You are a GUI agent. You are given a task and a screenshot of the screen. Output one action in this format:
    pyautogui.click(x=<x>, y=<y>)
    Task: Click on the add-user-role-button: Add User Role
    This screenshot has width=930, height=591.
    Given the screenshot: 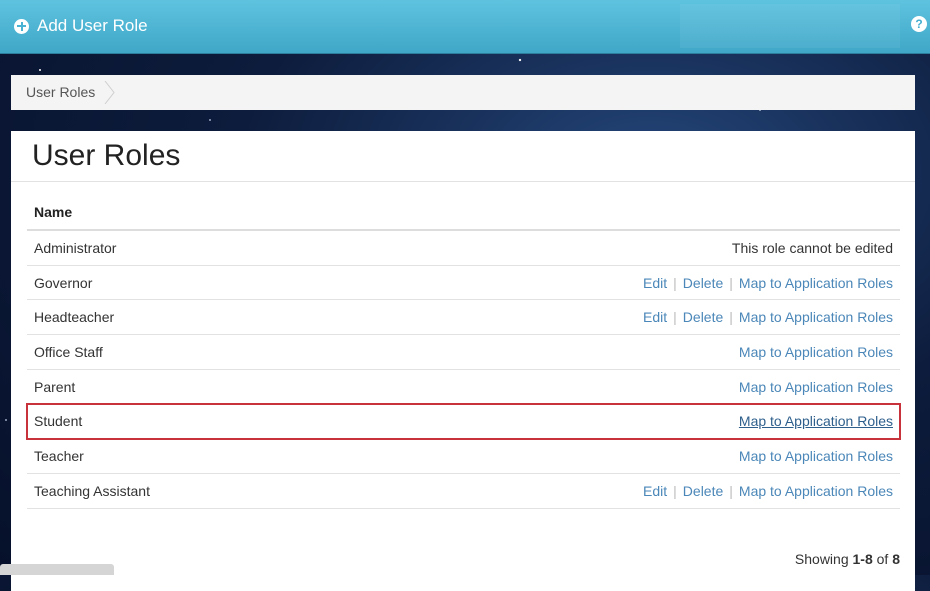 What is the action you would take?
    pyautogui.click(x=81, y=26)
    